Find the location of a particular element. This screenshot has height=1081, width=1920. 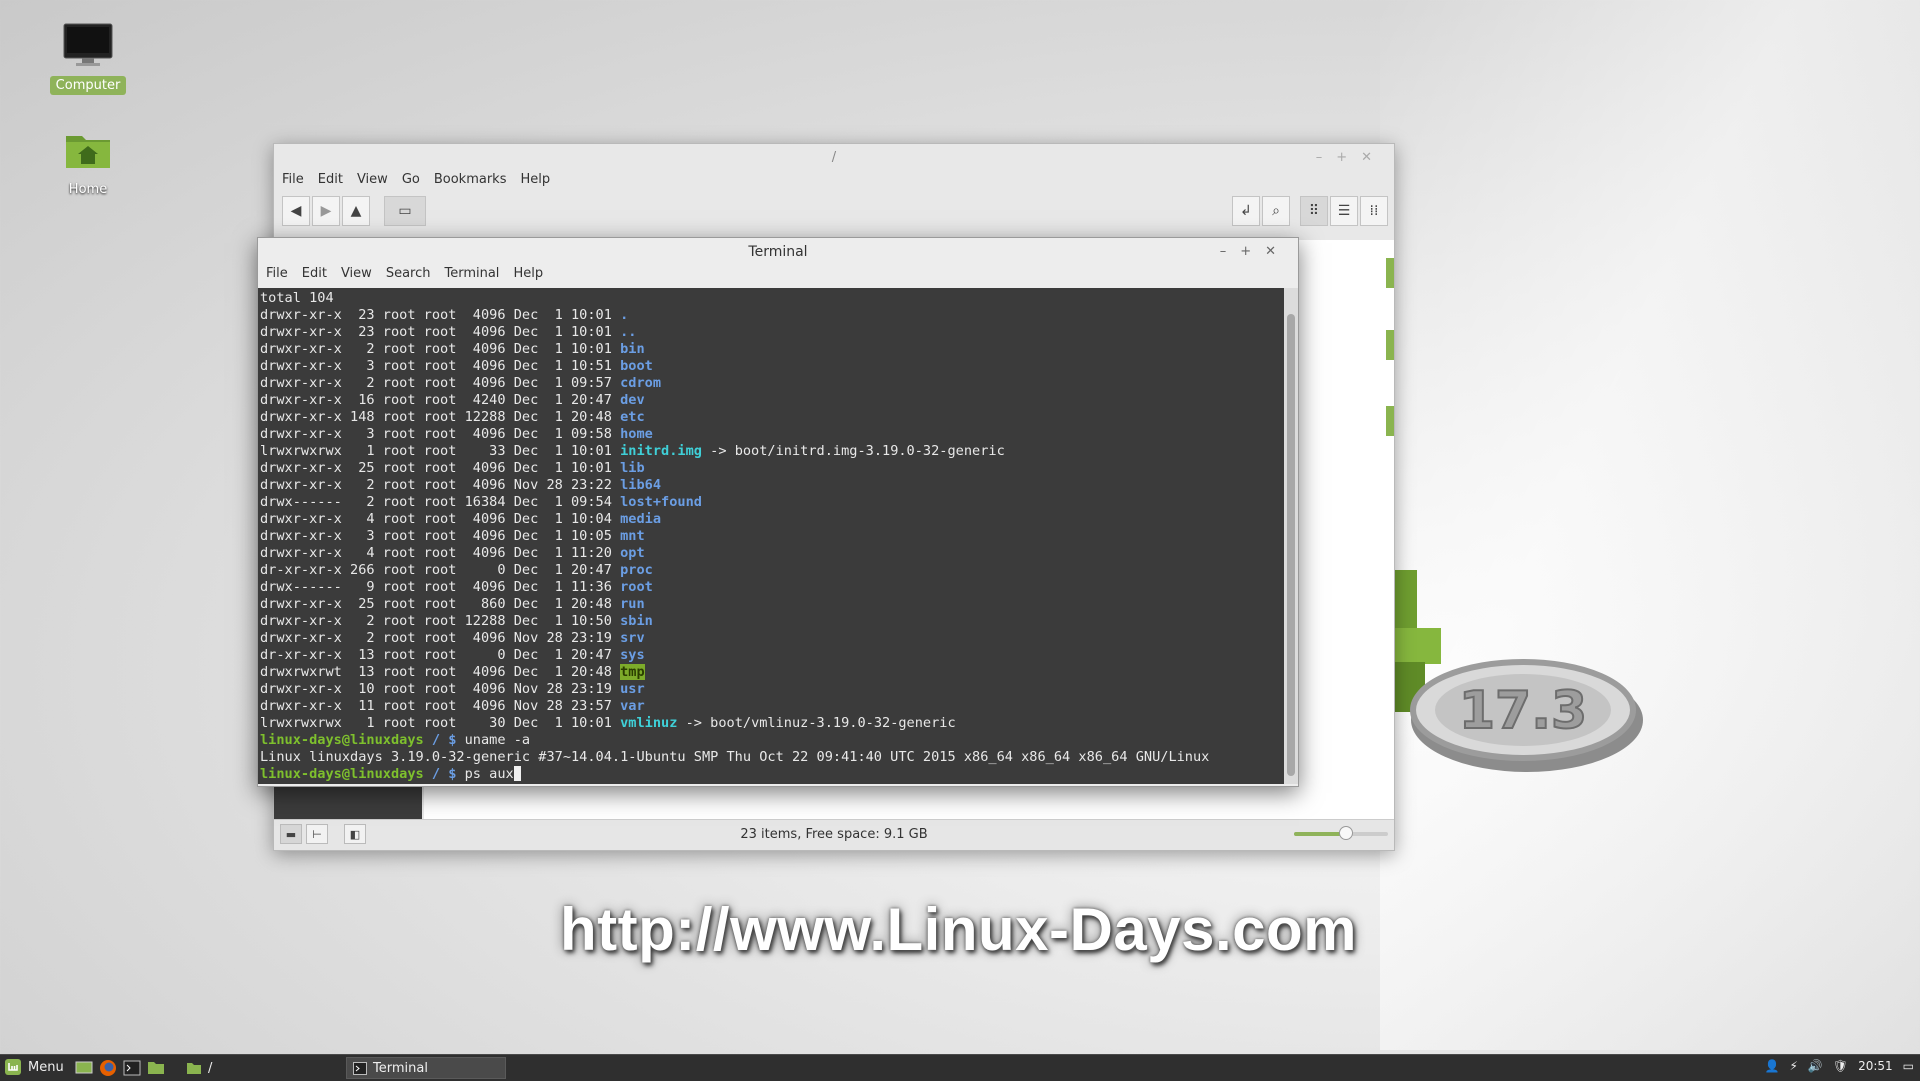

file-name: usr is located at coordinates (632, 689).